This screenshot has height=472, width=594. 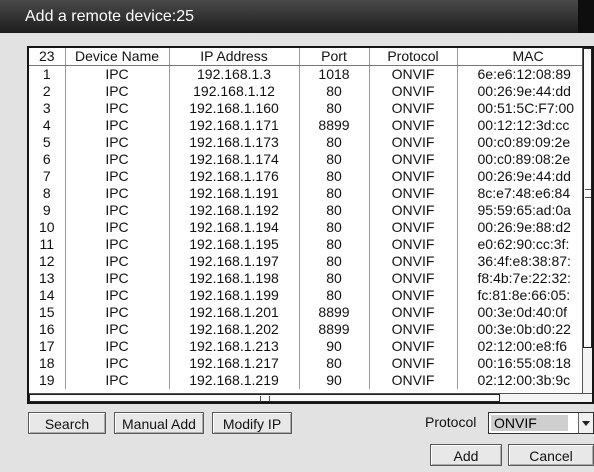 I want to click on cell-row-number: 8, so click(x=47, y=193).